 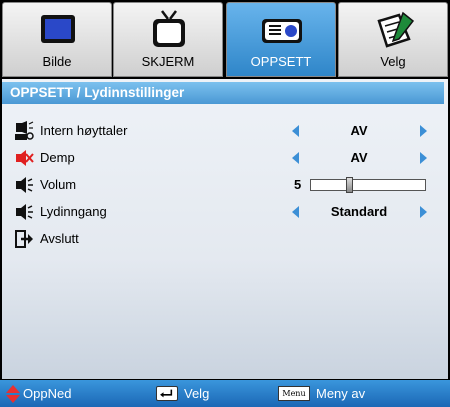 I want to click on tab-skjerm: SKJERM, so click(x=168, y=39).